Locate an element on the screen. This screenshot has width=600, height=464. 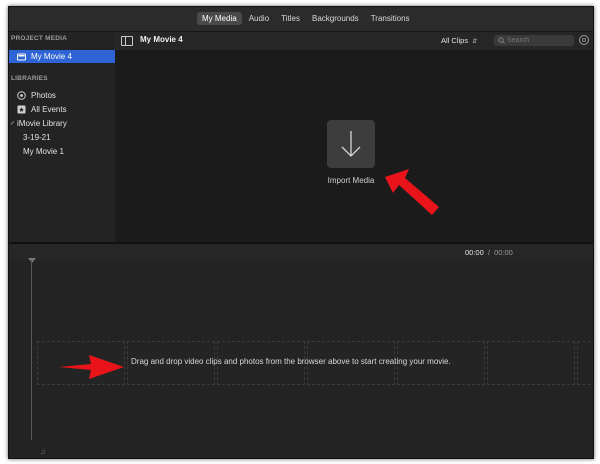
tab-titles: Titles is located at coordinates (290, 18).